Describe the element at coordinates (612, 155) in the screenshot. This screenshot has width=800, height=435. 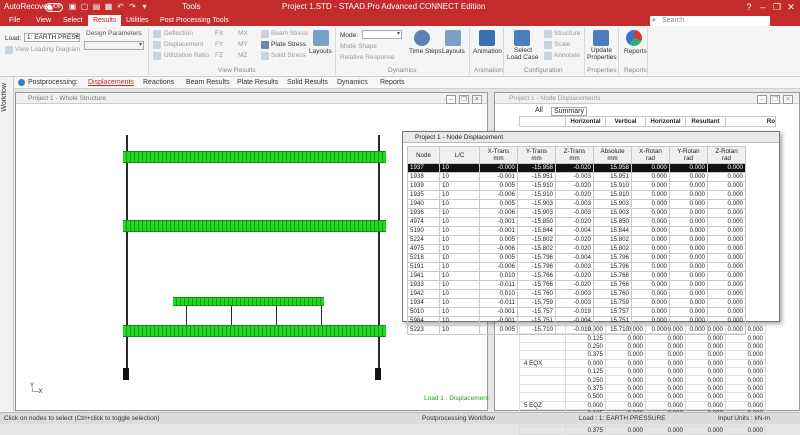
I see `column-header: Absolute mm` at that location.